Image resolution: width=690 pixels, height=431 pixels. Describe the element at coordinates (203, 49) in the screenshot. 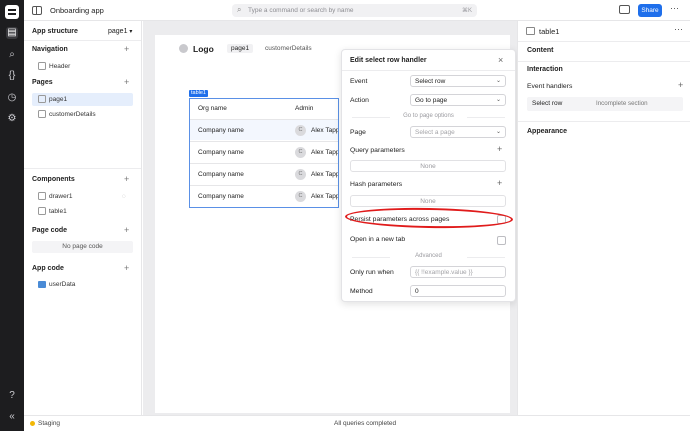

I see `logo-text: Logo` at that location.